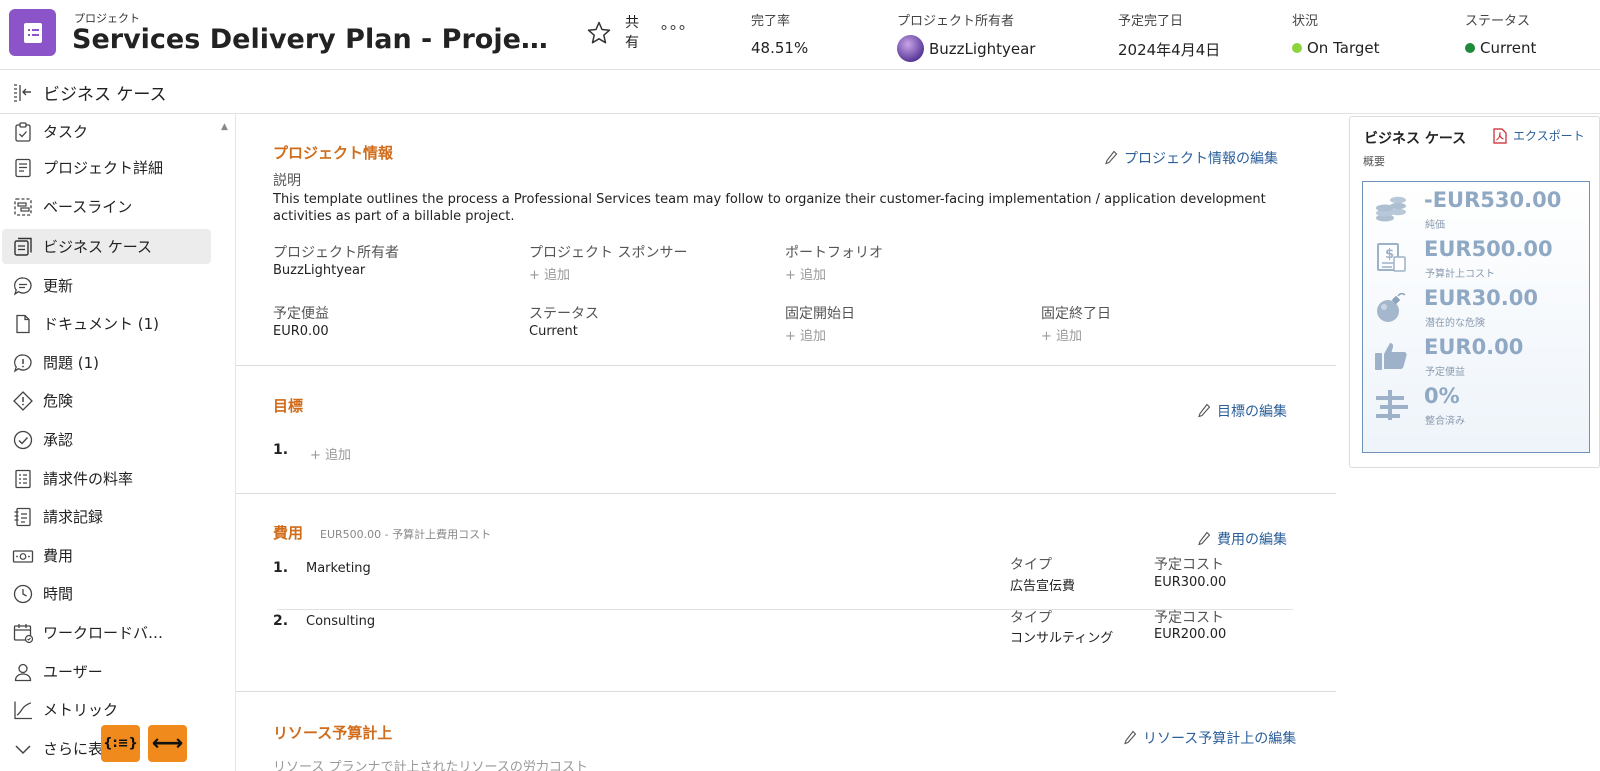 The image size is (1600, 771). I want to click on pdf-icon, so click(1500, 135).